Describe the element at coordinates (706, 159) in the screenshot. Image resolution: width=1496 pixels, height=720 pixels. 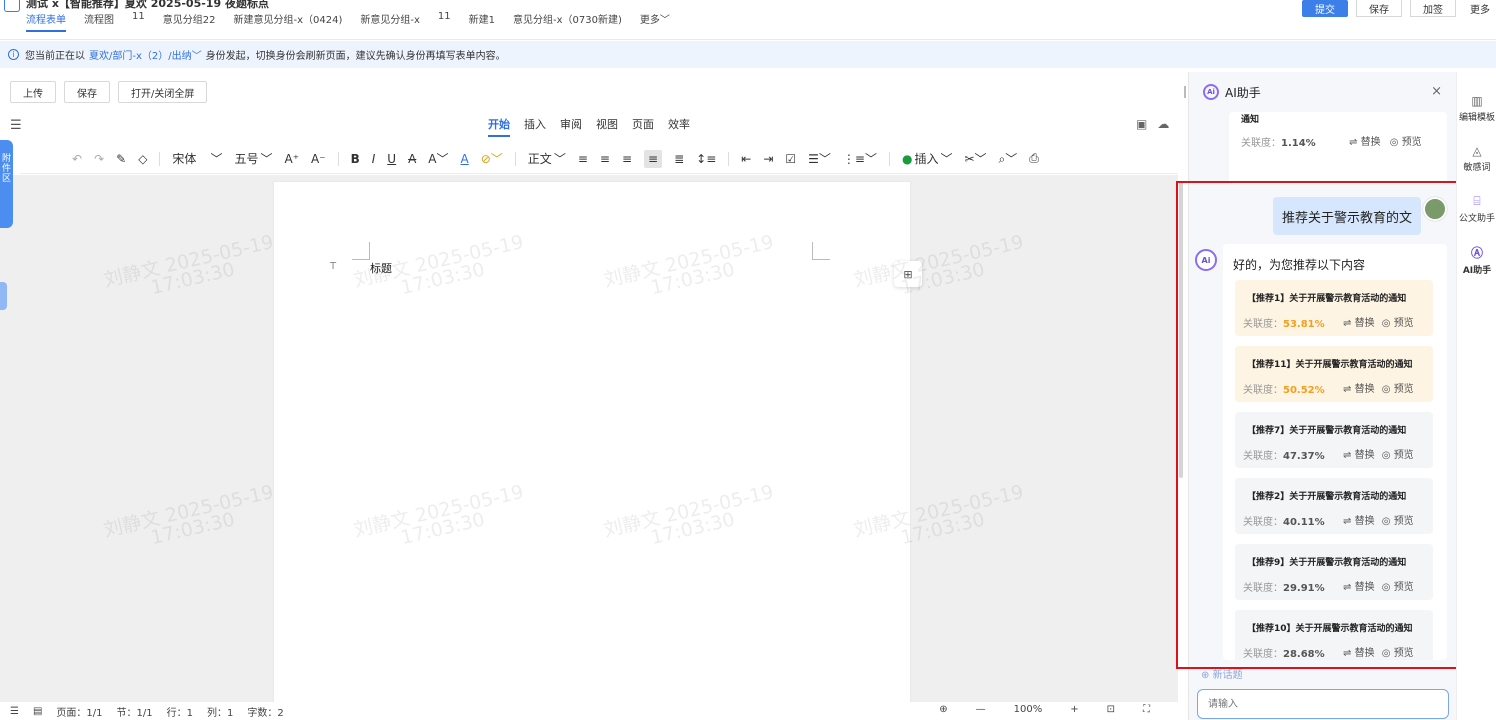
I see `line-spacing-icon: ↕≡` at that location.